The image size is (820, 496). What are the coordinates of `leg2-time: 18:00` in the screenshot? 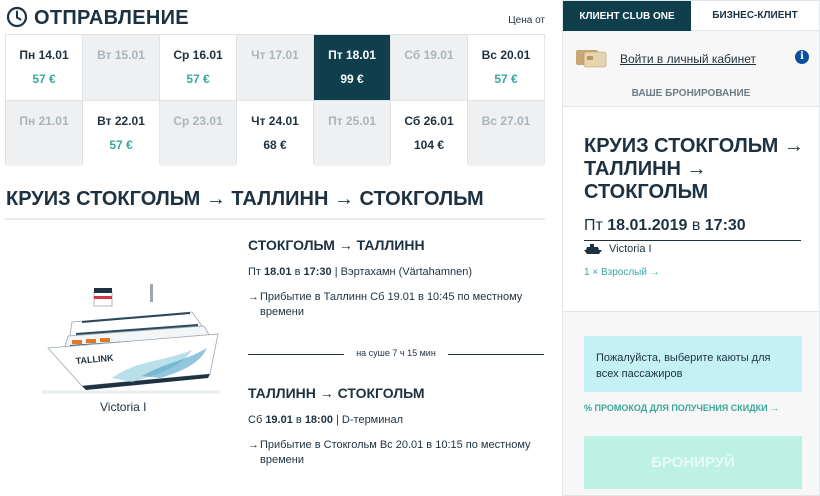 It's located at (318, 420).